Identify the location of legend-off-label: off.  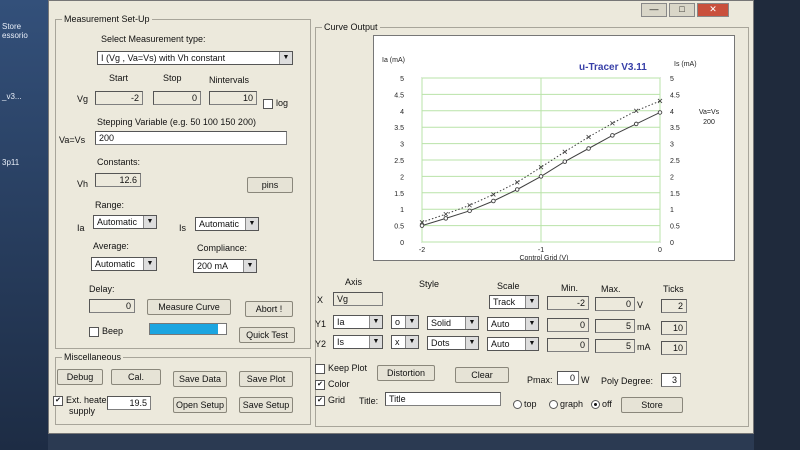
(607, 404).